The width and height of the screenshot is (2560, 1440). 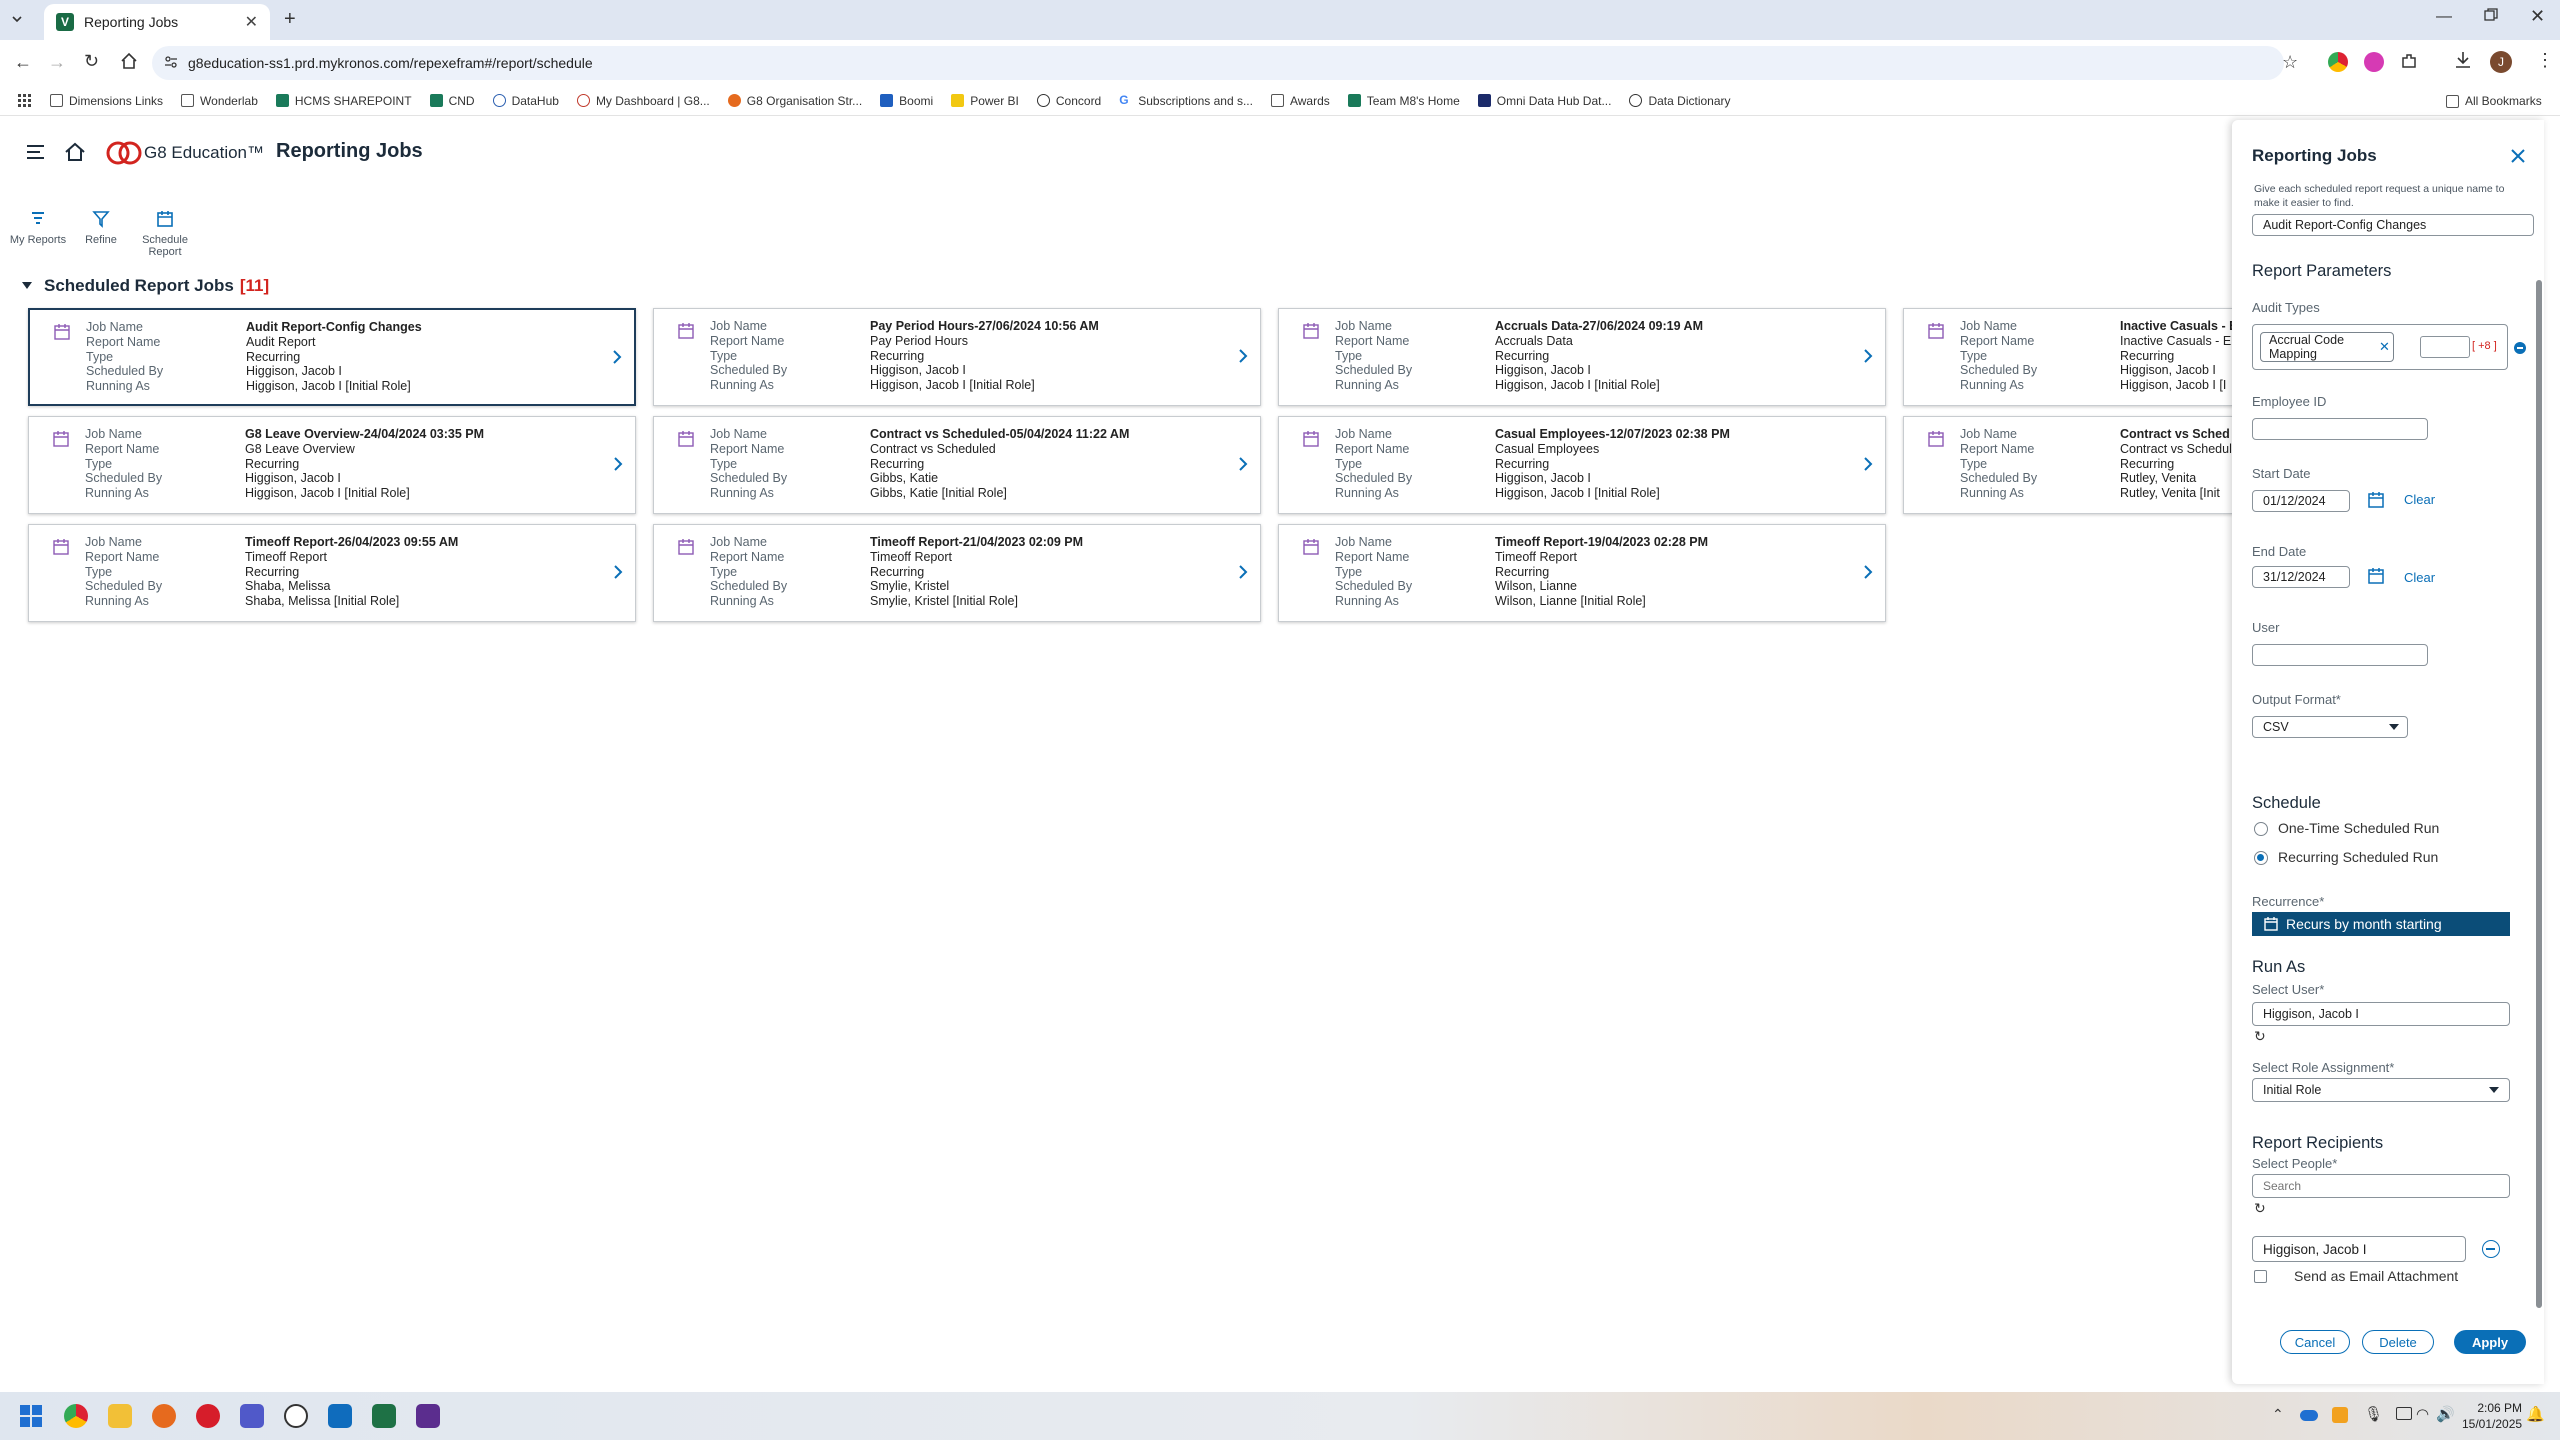 I want to click on app-purple-icon, so click(x=428, y=1416).